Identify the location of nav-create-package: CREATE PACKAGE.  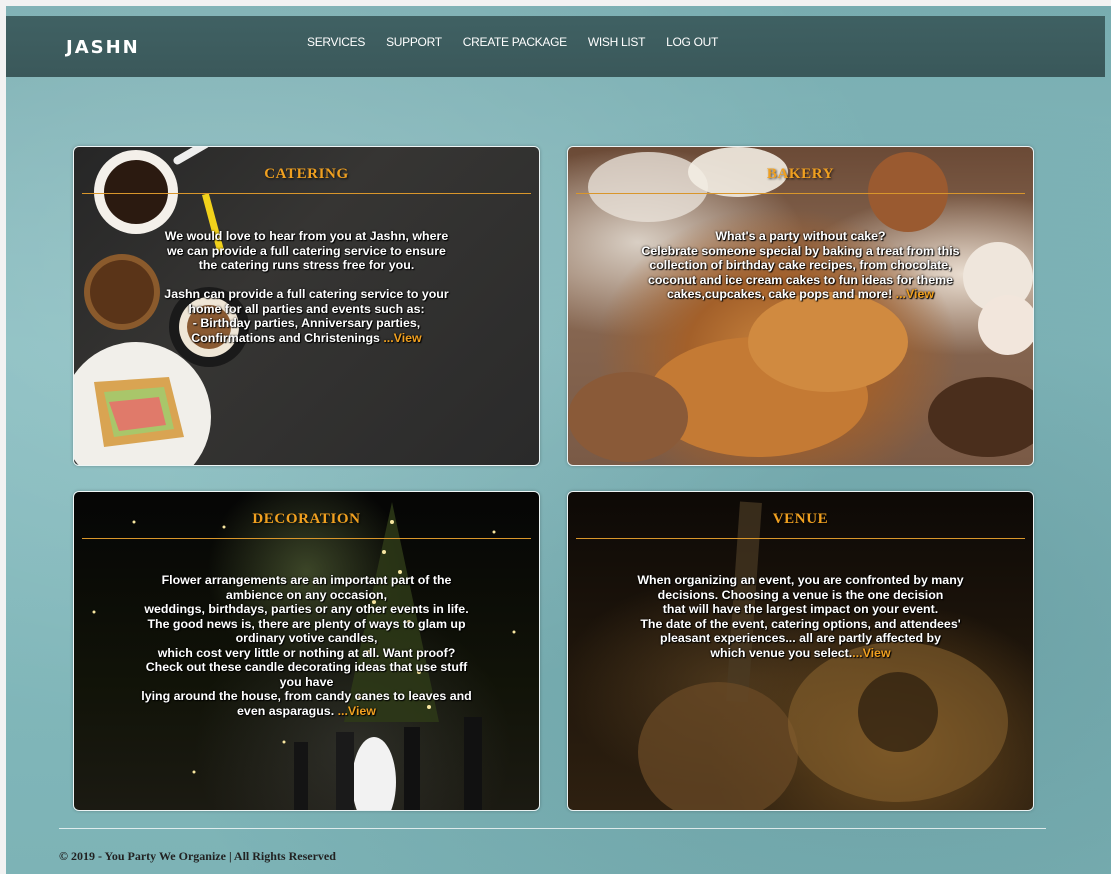
(515, 42).